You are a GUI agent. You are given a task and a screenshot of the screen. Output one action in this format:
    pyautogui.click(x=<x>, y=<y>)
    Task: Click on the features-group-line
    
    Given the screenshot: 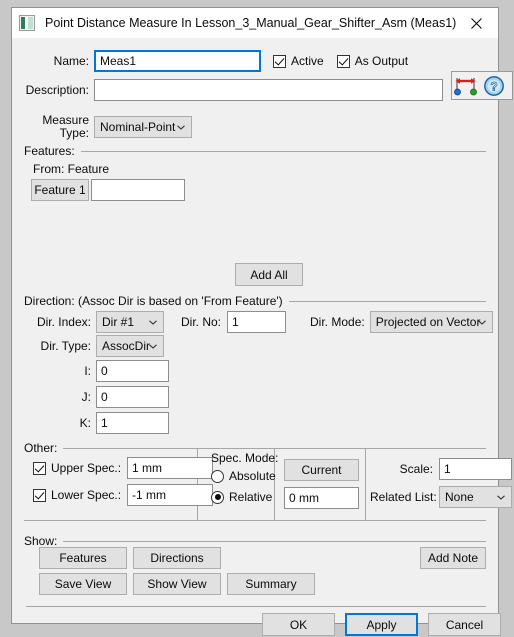 What is the action you would take?
    pyautogui.click(x=283, y=151)
    